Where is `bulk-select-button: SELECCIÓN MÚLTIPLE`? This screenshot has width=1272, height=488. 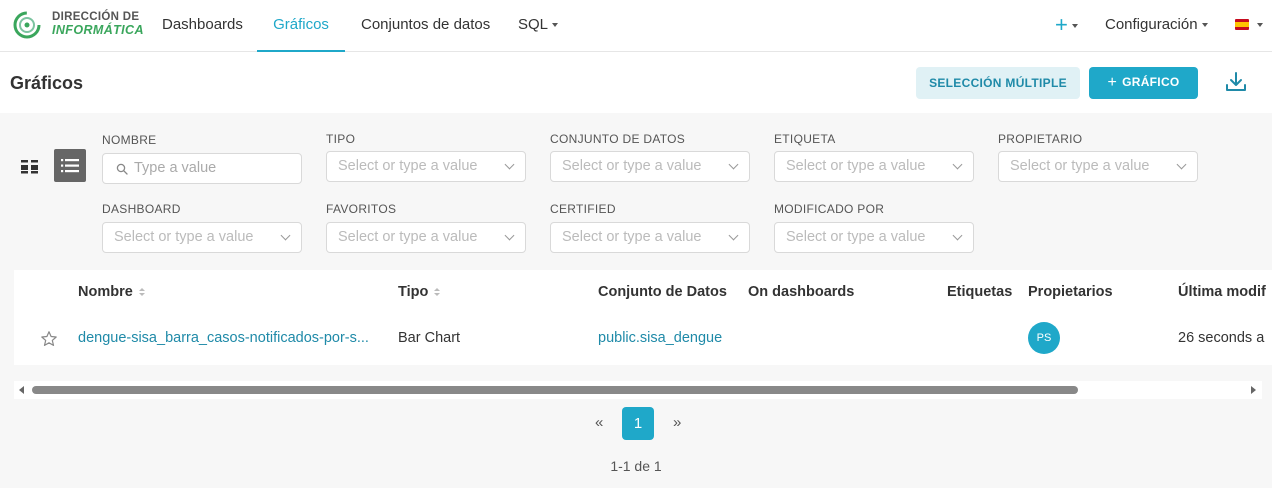 bulk-select-button: SELECCIÓN MÚLTIPLE is located at coordinates (998, 83).